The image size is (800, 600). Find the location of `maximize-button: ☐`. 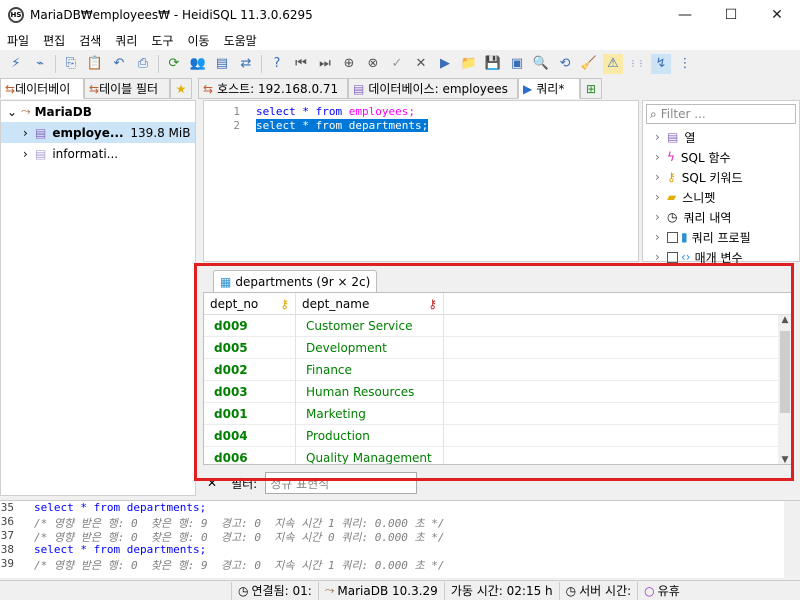

maximize-button: ☐ is located at coordinates (731, 15).